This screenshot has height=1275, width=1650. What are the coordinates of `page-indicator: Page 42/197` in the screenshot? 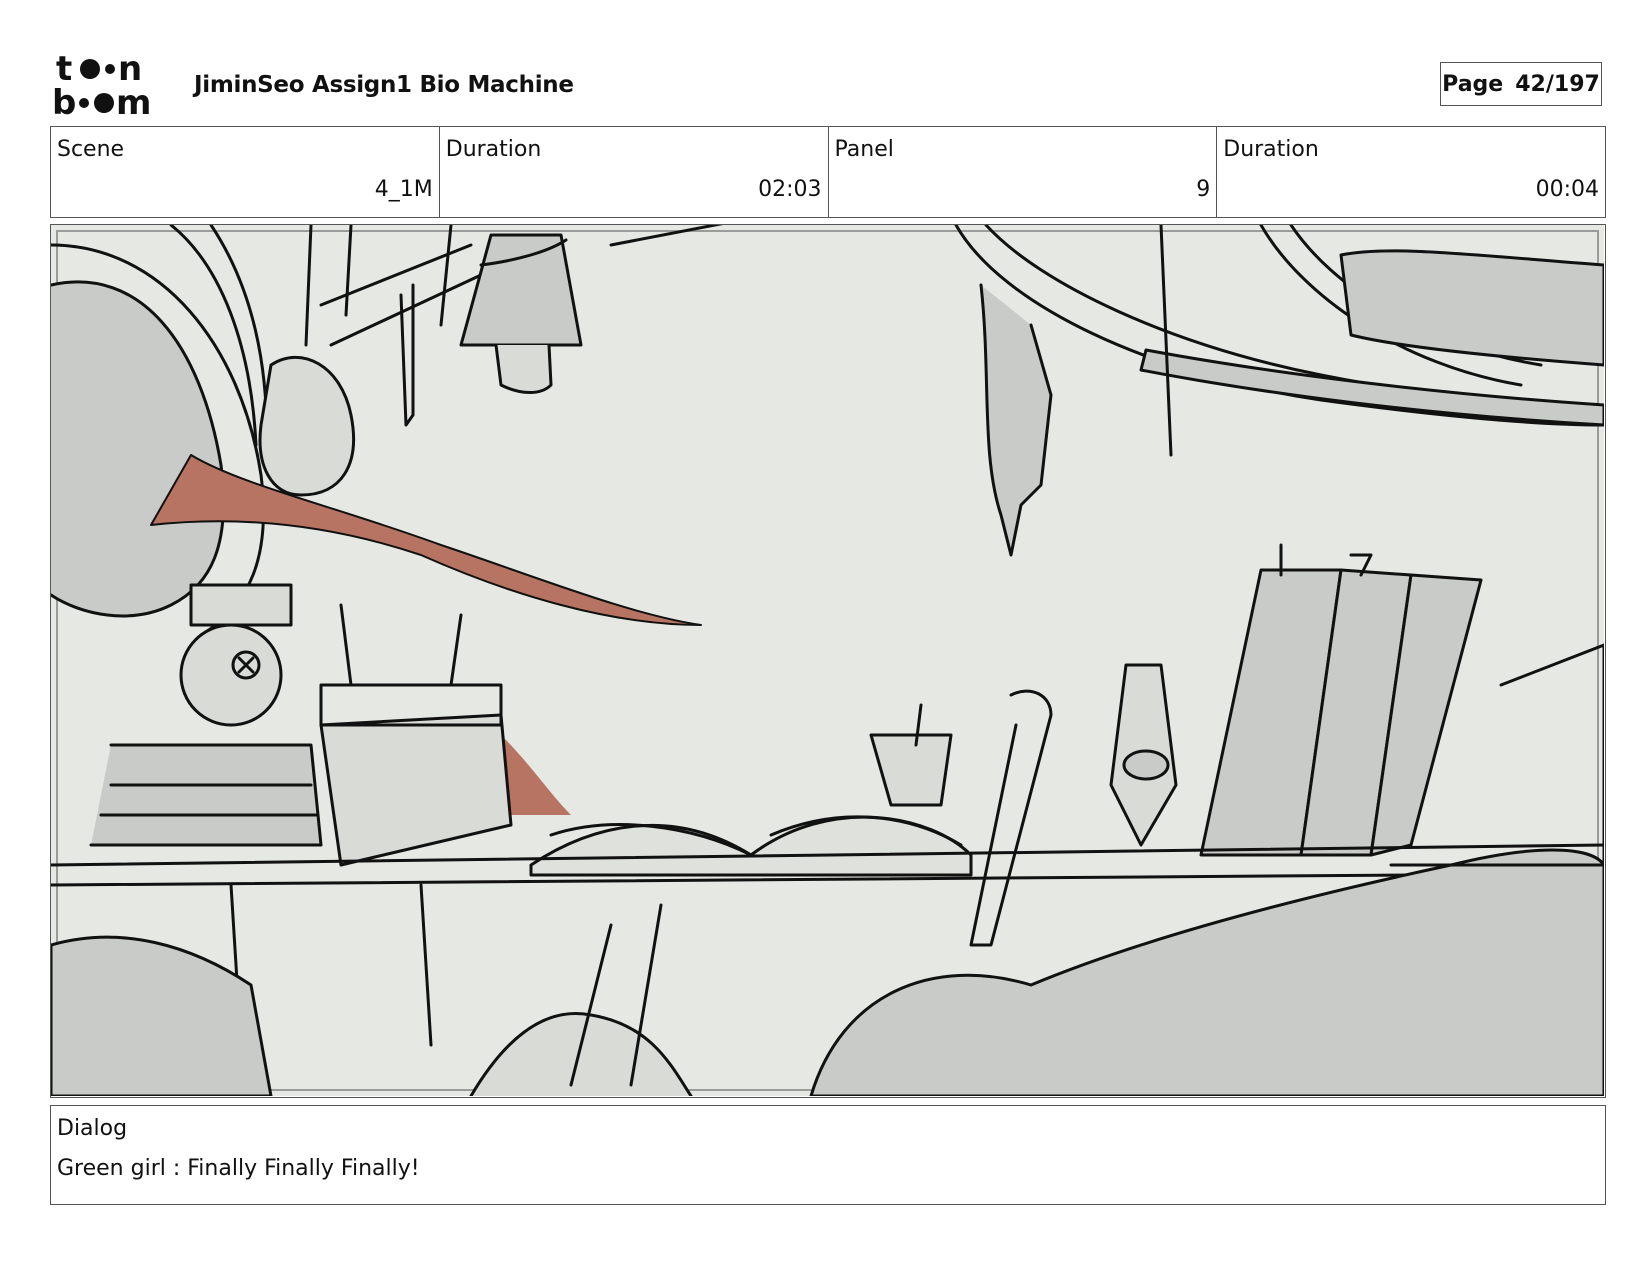 It's located at (1521, 84).